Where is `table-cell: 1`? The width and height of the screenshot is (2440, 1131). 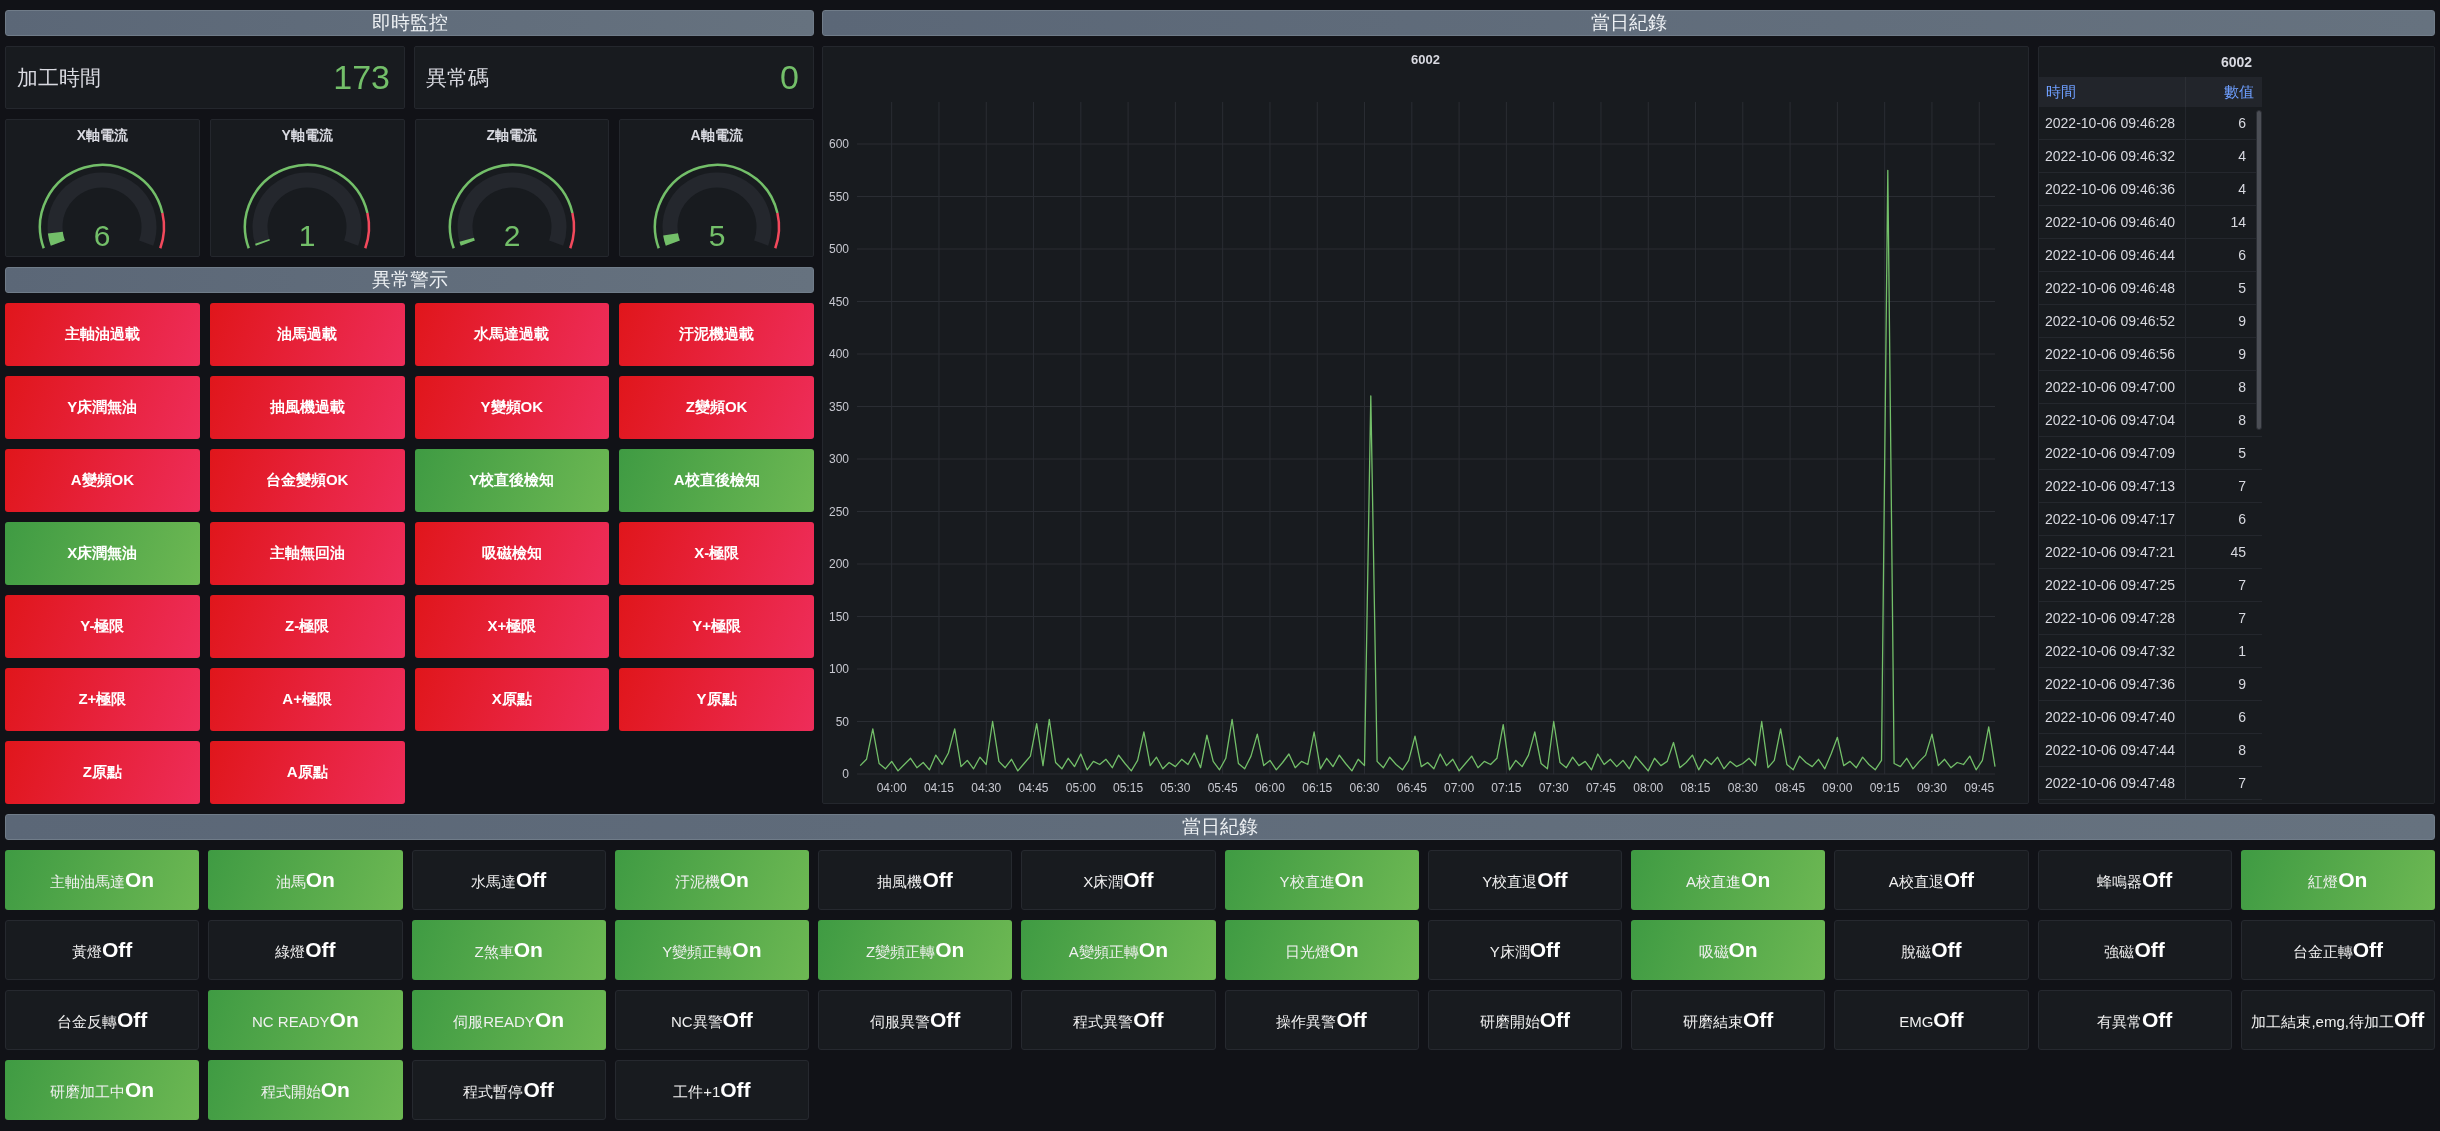
table-cell: 1 is located at coordinates (2223, 651).